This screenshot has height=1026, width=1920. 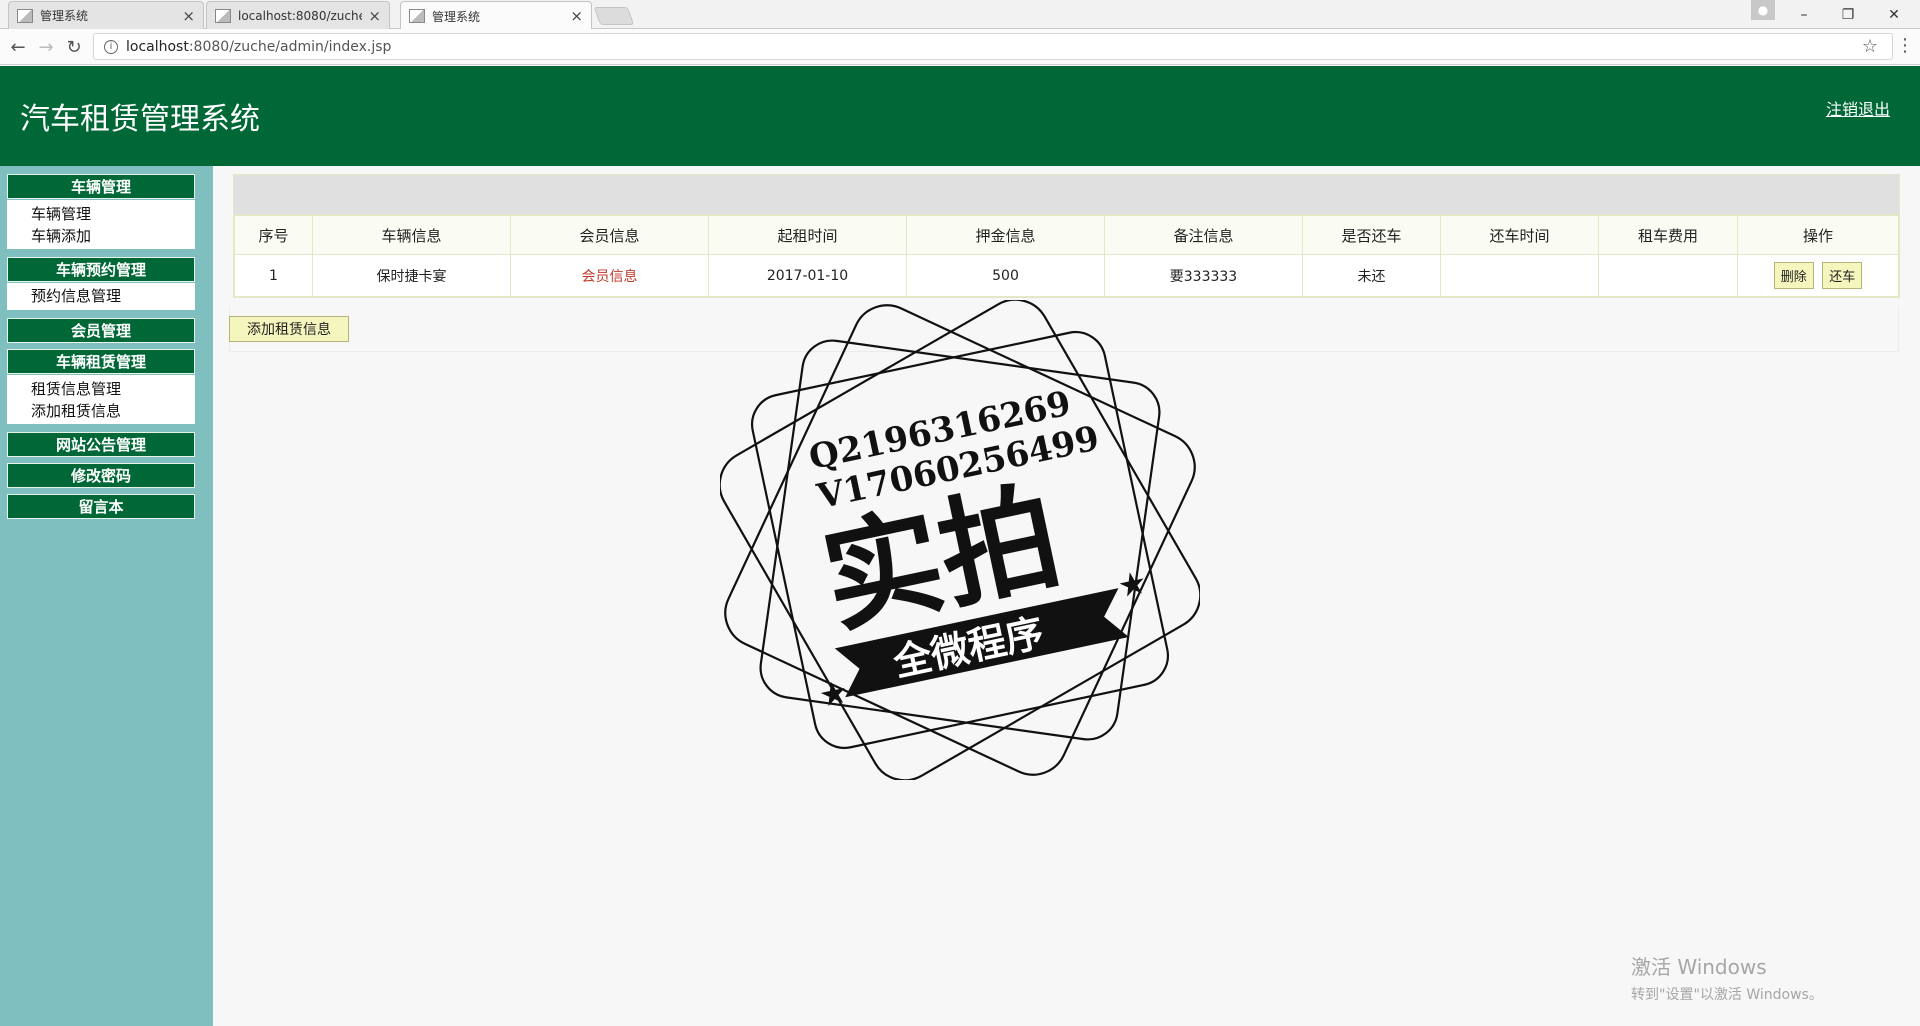 What do you see at coordinates (1804, 14) in the screenshot?
I see `minimize-icon: –` at bounding box center [1804, 14].